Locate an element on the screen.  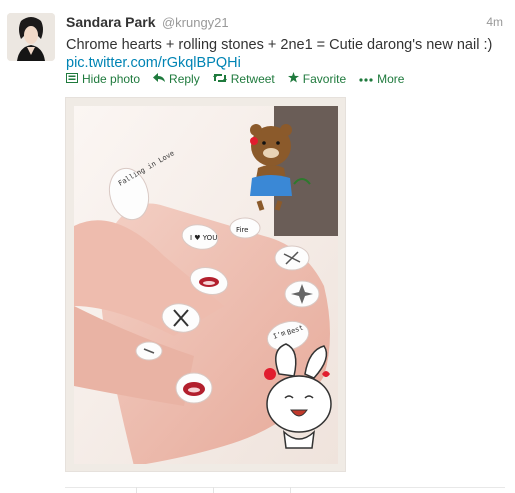
hide-photo-button: Hide photo is located at coordinates (103, 79).